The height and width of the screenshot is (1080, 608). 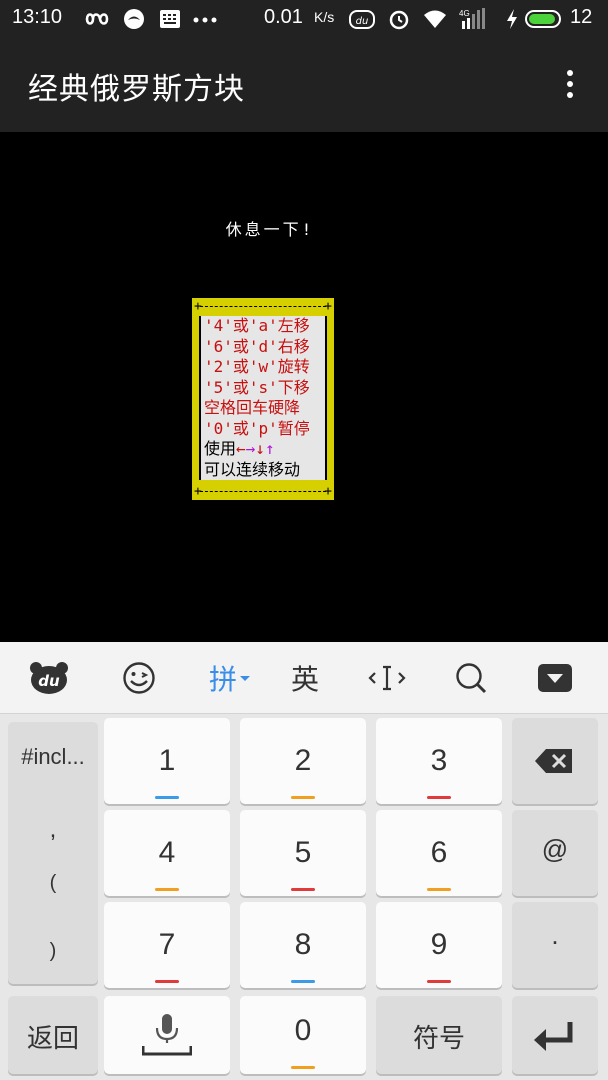 I want to click on back-key: 返回, so click(x=53, y=1035).